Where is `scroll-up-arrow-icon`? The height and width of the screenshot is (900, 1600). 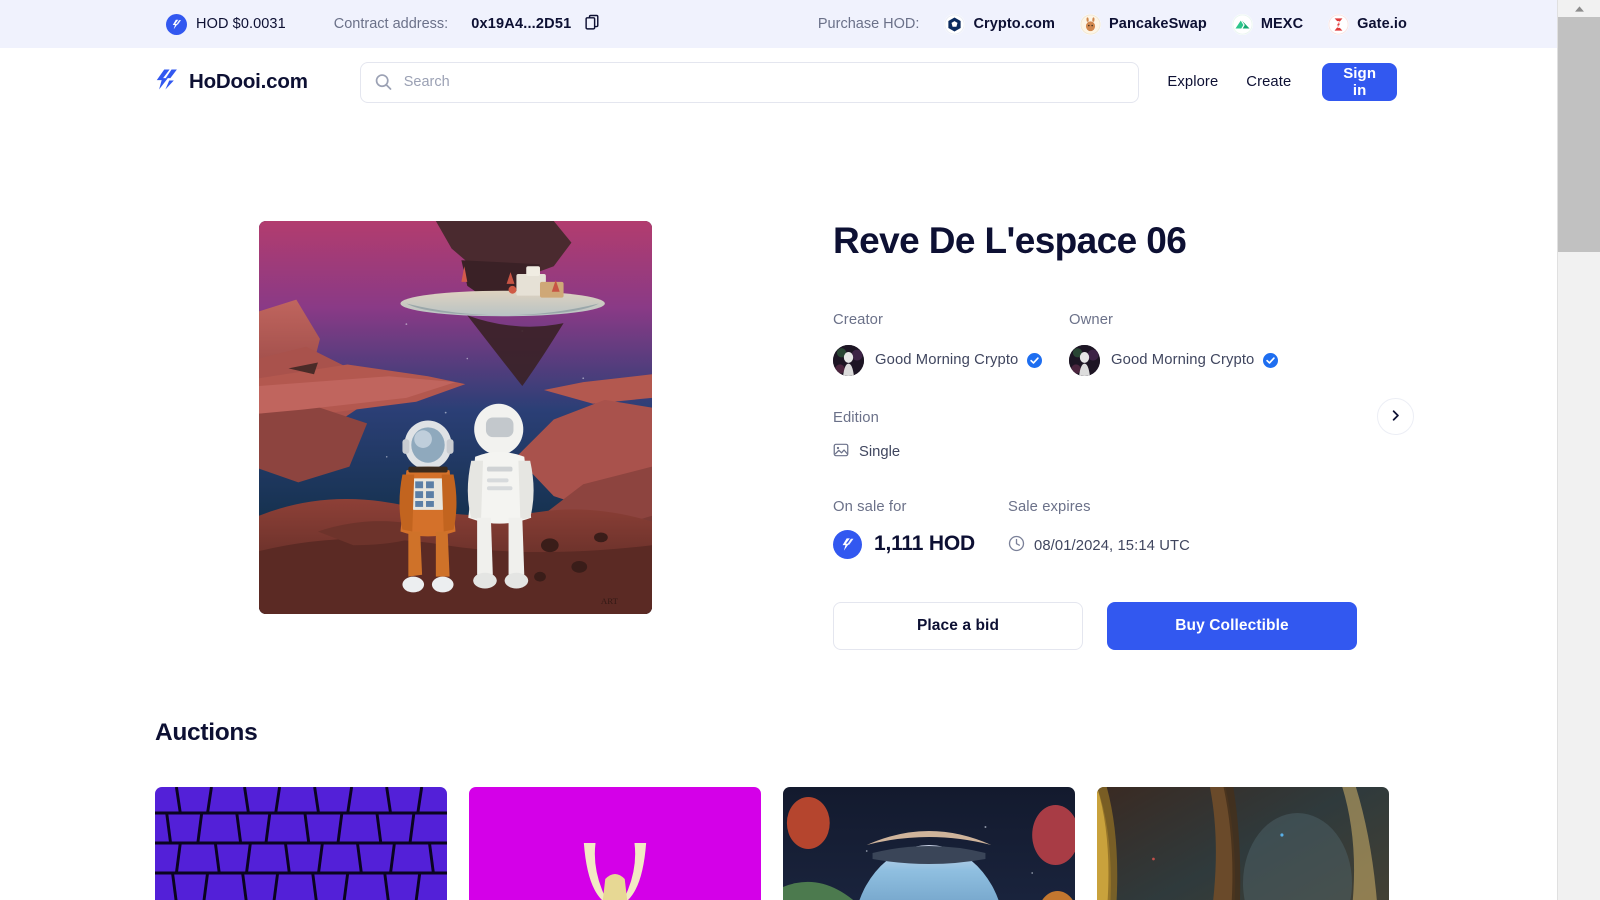
scroll-up-arrow-icon is located at coordinates (1579, 8).